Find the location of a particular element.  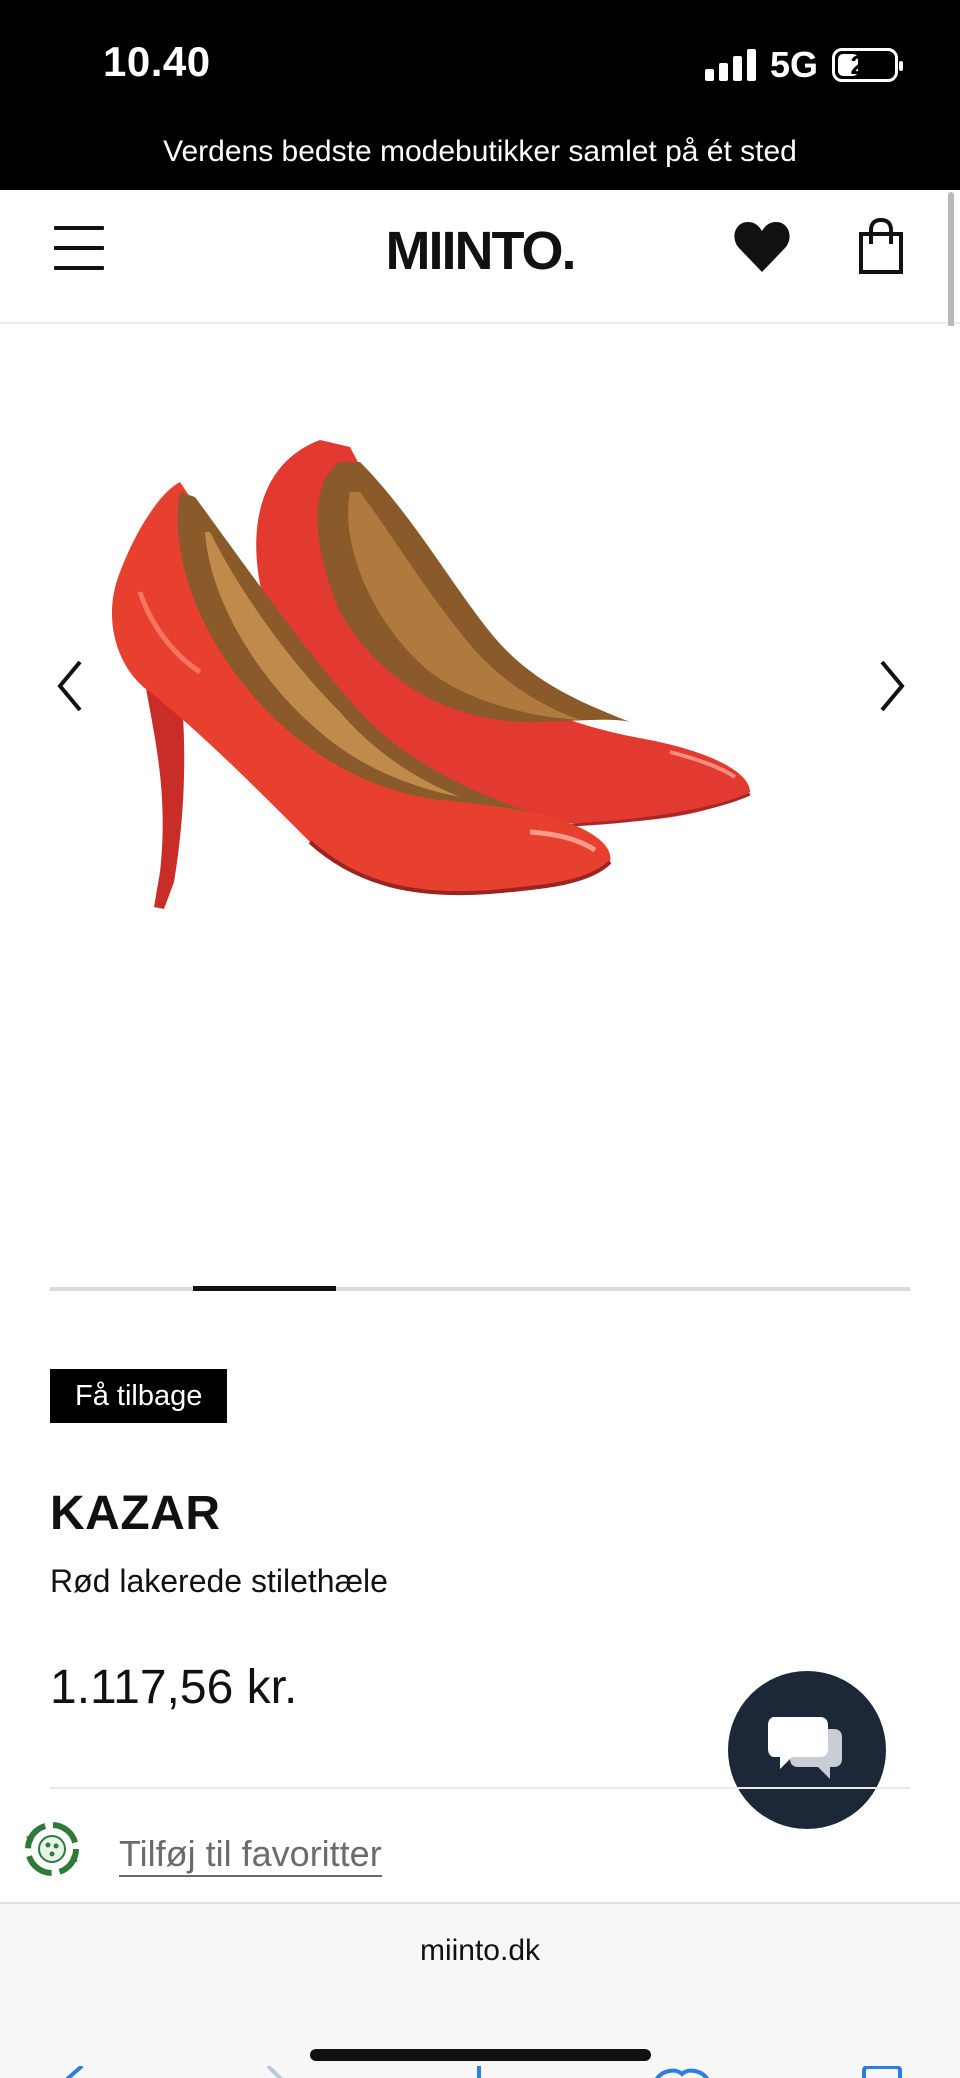

product-brand: KAZAR is located at coordinates (135, 1513).